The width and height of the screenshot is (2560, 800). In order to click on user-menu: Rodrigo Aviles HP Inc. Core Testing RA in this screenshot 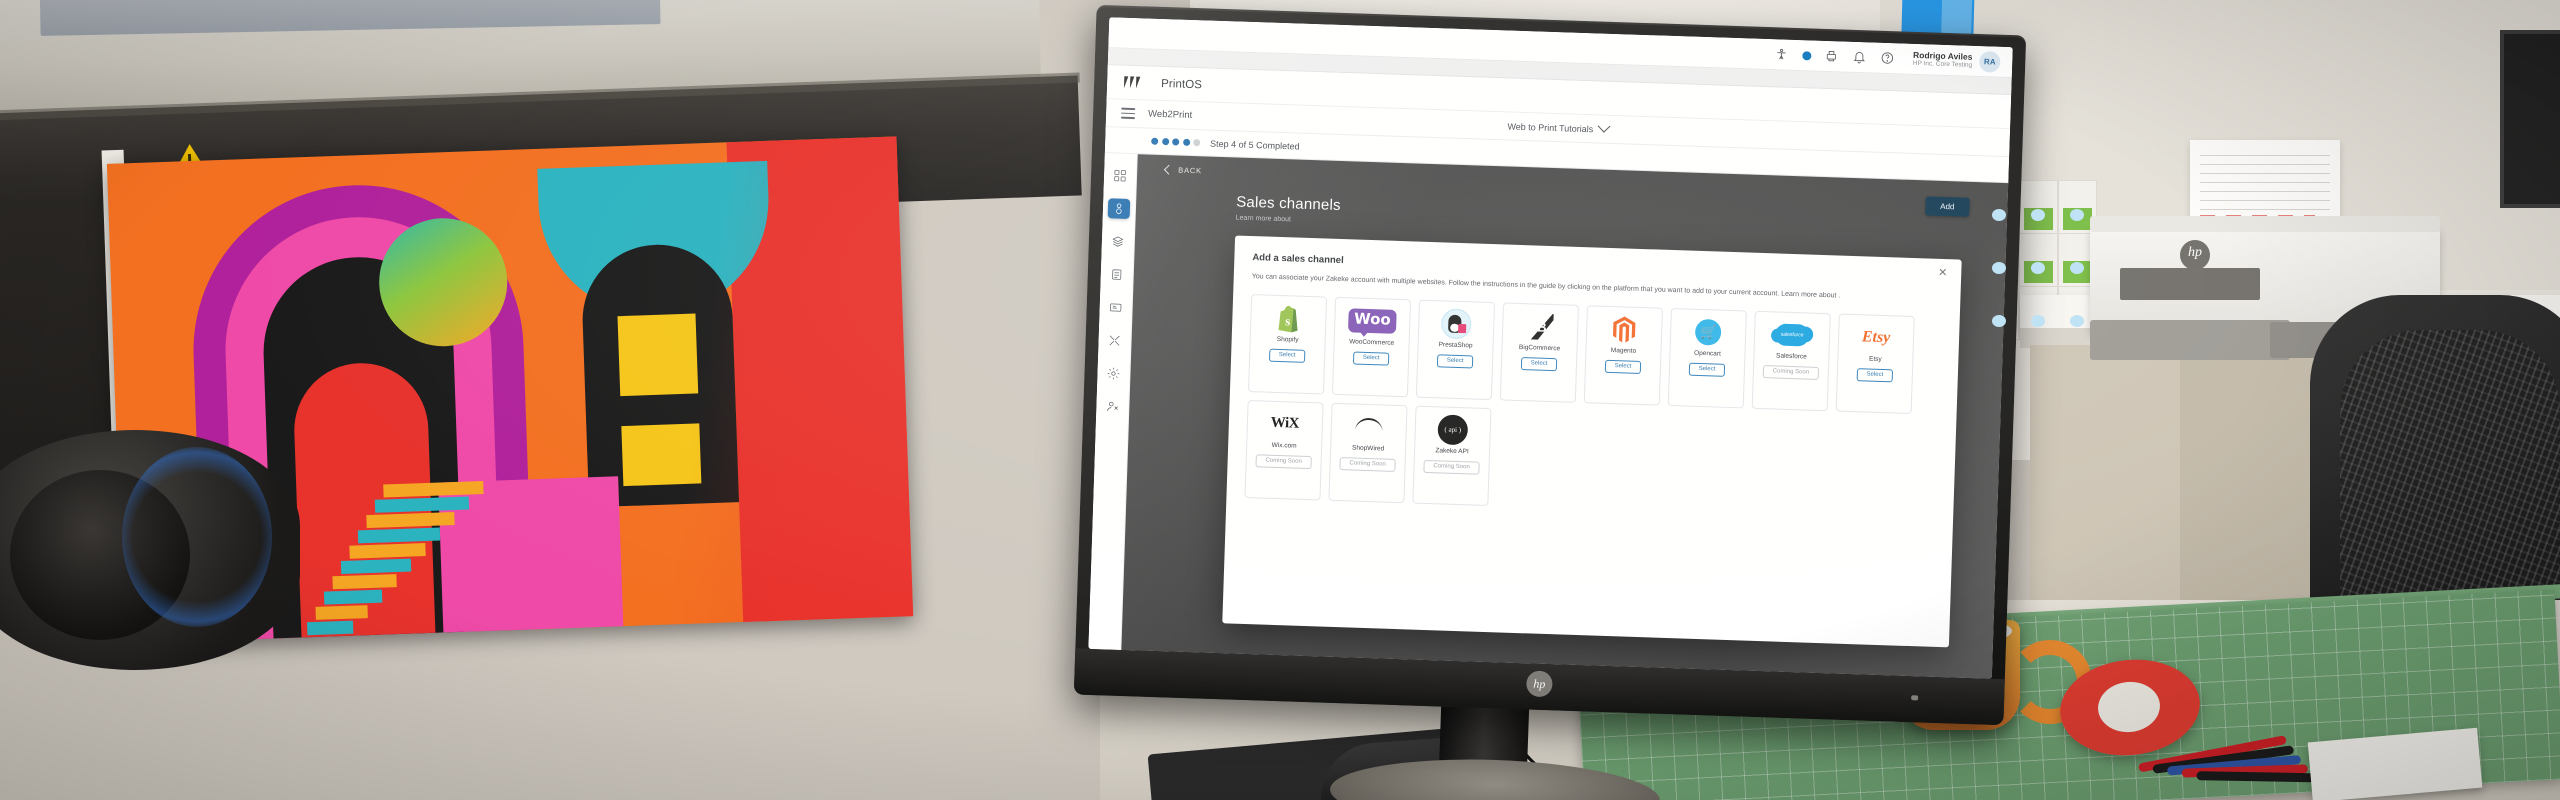, I will do `click(1957, 60)`.